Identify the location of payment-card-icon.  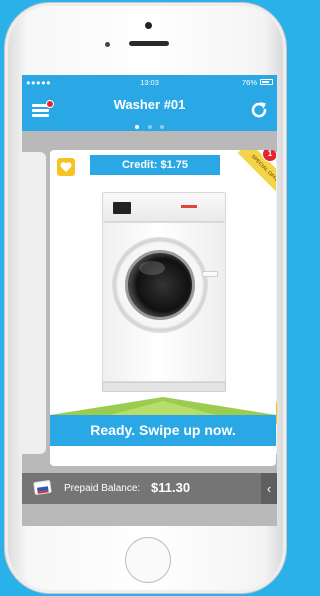
(42, 487).